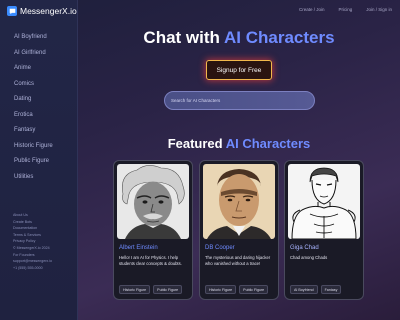 The width and height of the screenshot is (400, 320). I want to click on hero-title: Chat with AI Characters, so click(239, 38).